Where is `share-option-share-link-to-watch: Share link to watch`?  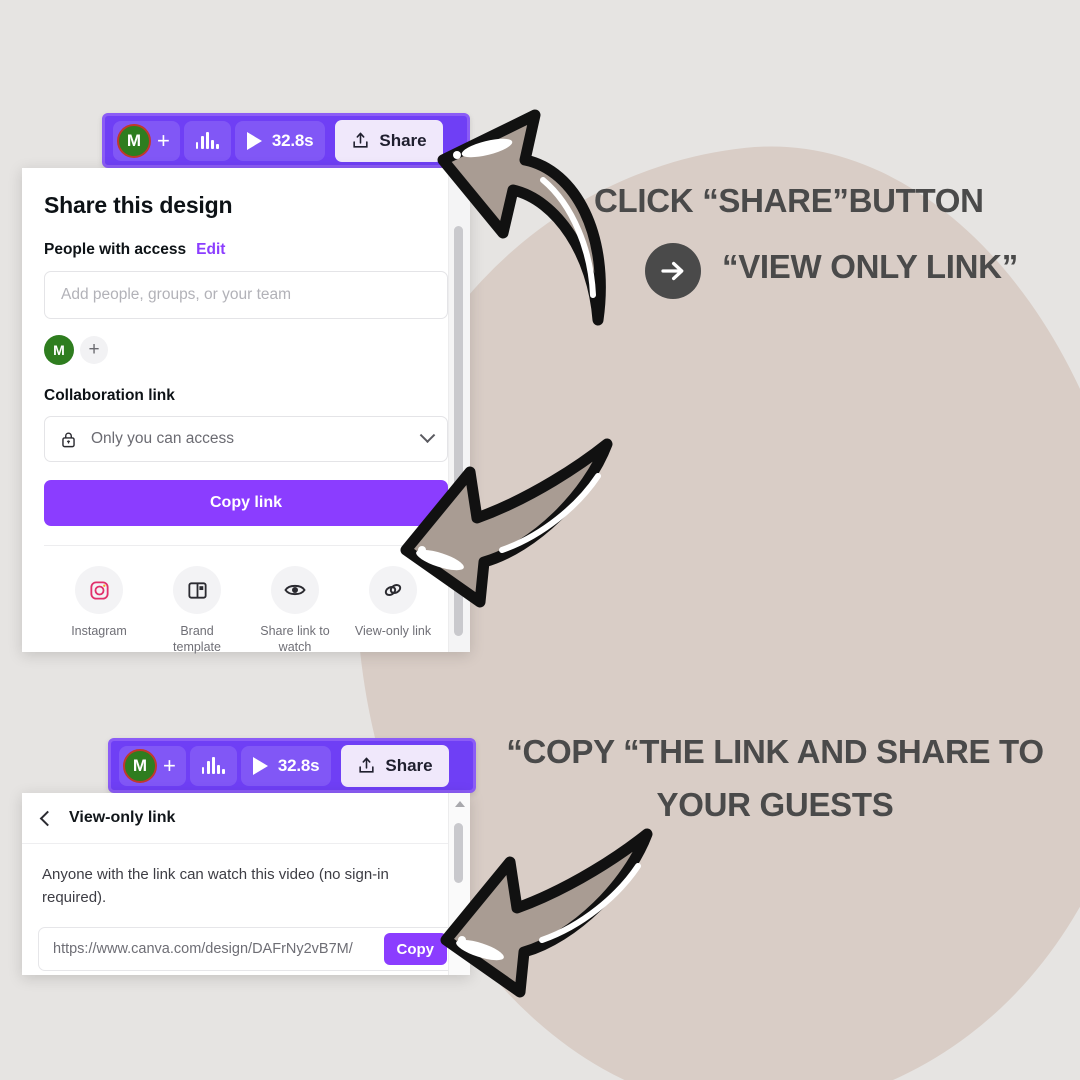
share-option-share-link-to-watch: Share link to watch is located at coordinates (295, 610).